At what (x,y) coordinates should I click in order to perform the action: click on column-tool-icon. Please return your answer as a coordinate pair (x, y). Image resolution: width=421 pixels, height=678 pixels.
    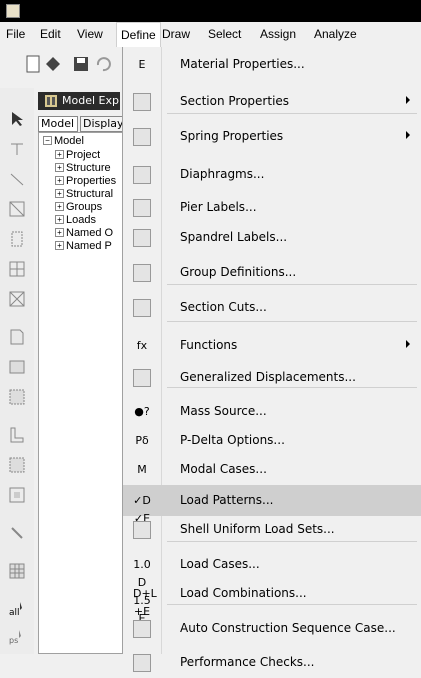
    Looking at the image, I should click on (17, 239).